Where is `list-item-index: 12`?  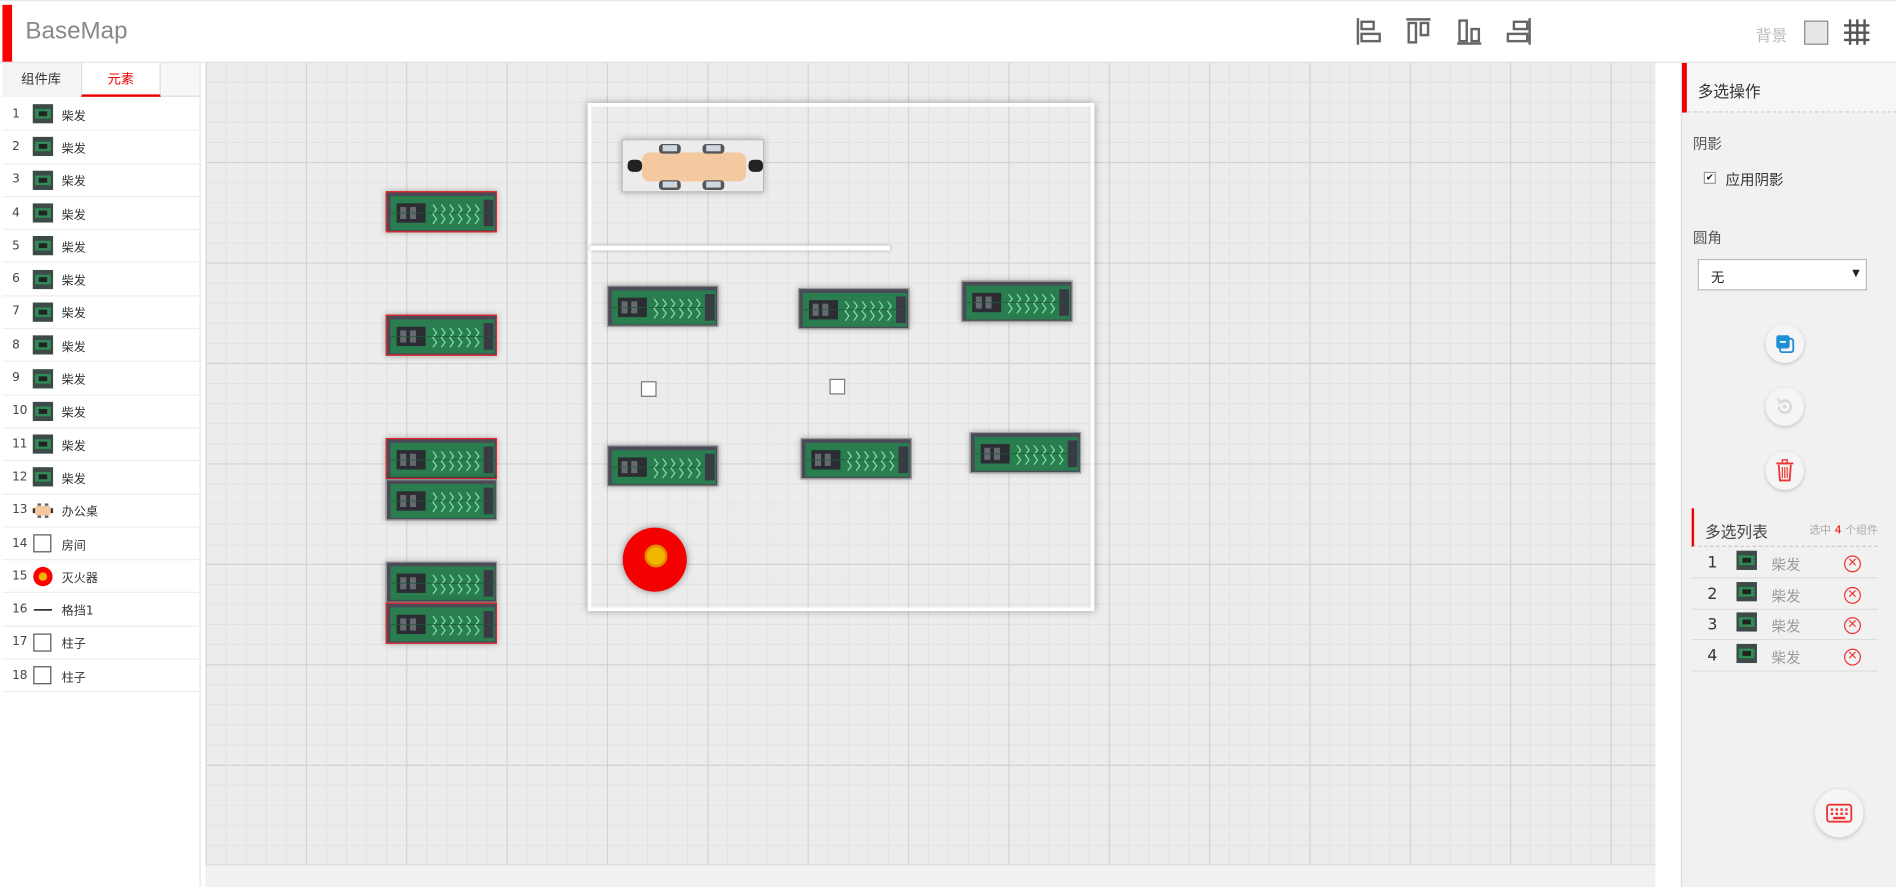
list-item-index: 12 is located at coordinates (20, 477).